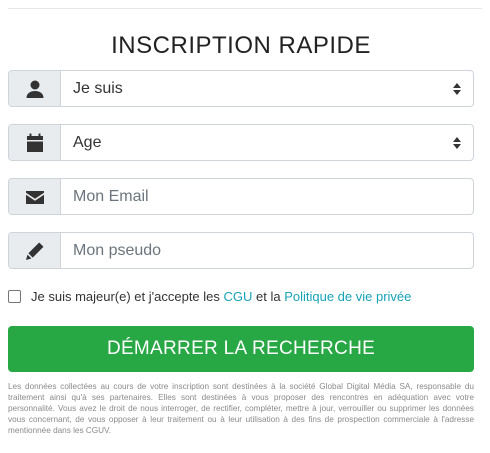 This screenshot has width=490, height=453. Describe the element at coordinates (14, 296) in the screenshot. I see `consent-checkbox` at that location.